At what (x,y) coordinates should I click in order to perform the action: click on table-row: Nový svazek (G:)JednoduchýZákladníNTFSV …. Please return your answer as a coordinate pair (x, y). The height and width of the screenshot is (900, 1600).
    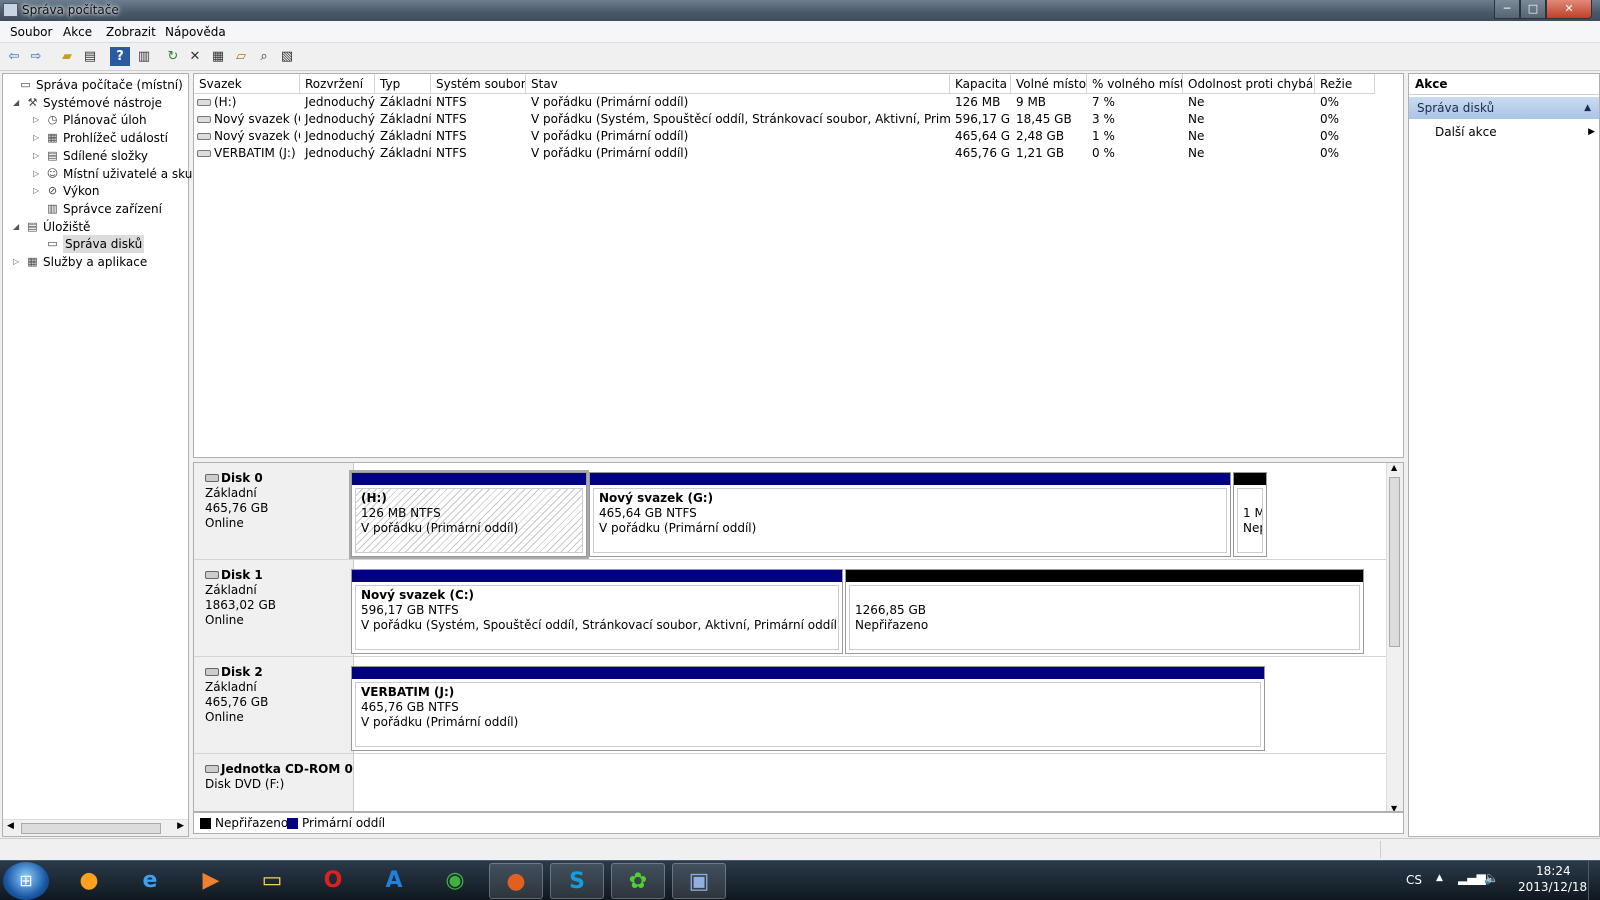
    Looking at the image, I should click on (798, 136).